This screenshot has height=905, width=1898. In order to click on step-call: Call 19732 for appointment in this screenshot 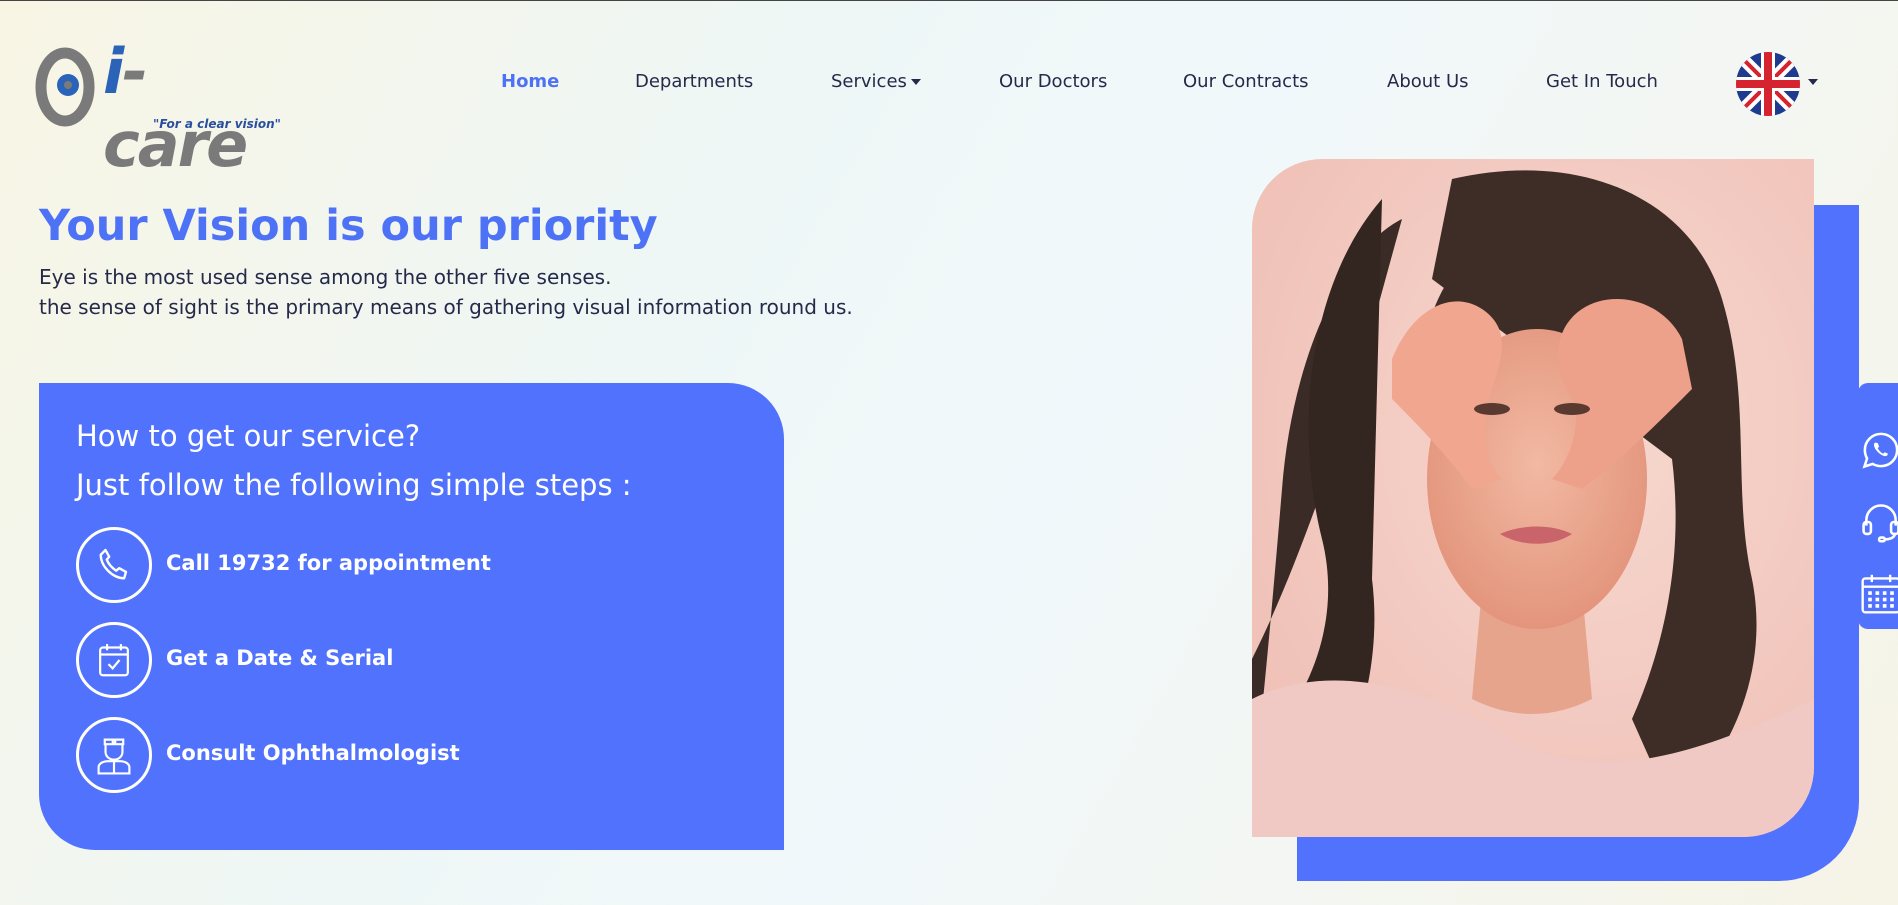, I will do `click(376, 565)`.